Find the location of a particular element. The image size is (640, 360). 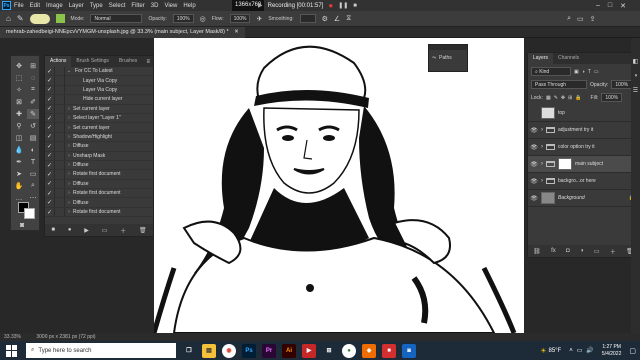

adjustment-layer-icon: ◑ is located at coordinates (582, 251).